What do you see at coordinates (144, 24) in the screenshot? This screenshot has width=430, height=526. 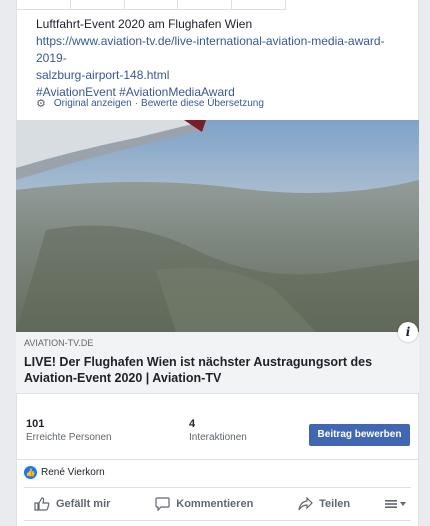 I see `post-text-line-1: Luftfahrt-Event 2020 am Flughafen Wien` at bounding box center [144, 24].